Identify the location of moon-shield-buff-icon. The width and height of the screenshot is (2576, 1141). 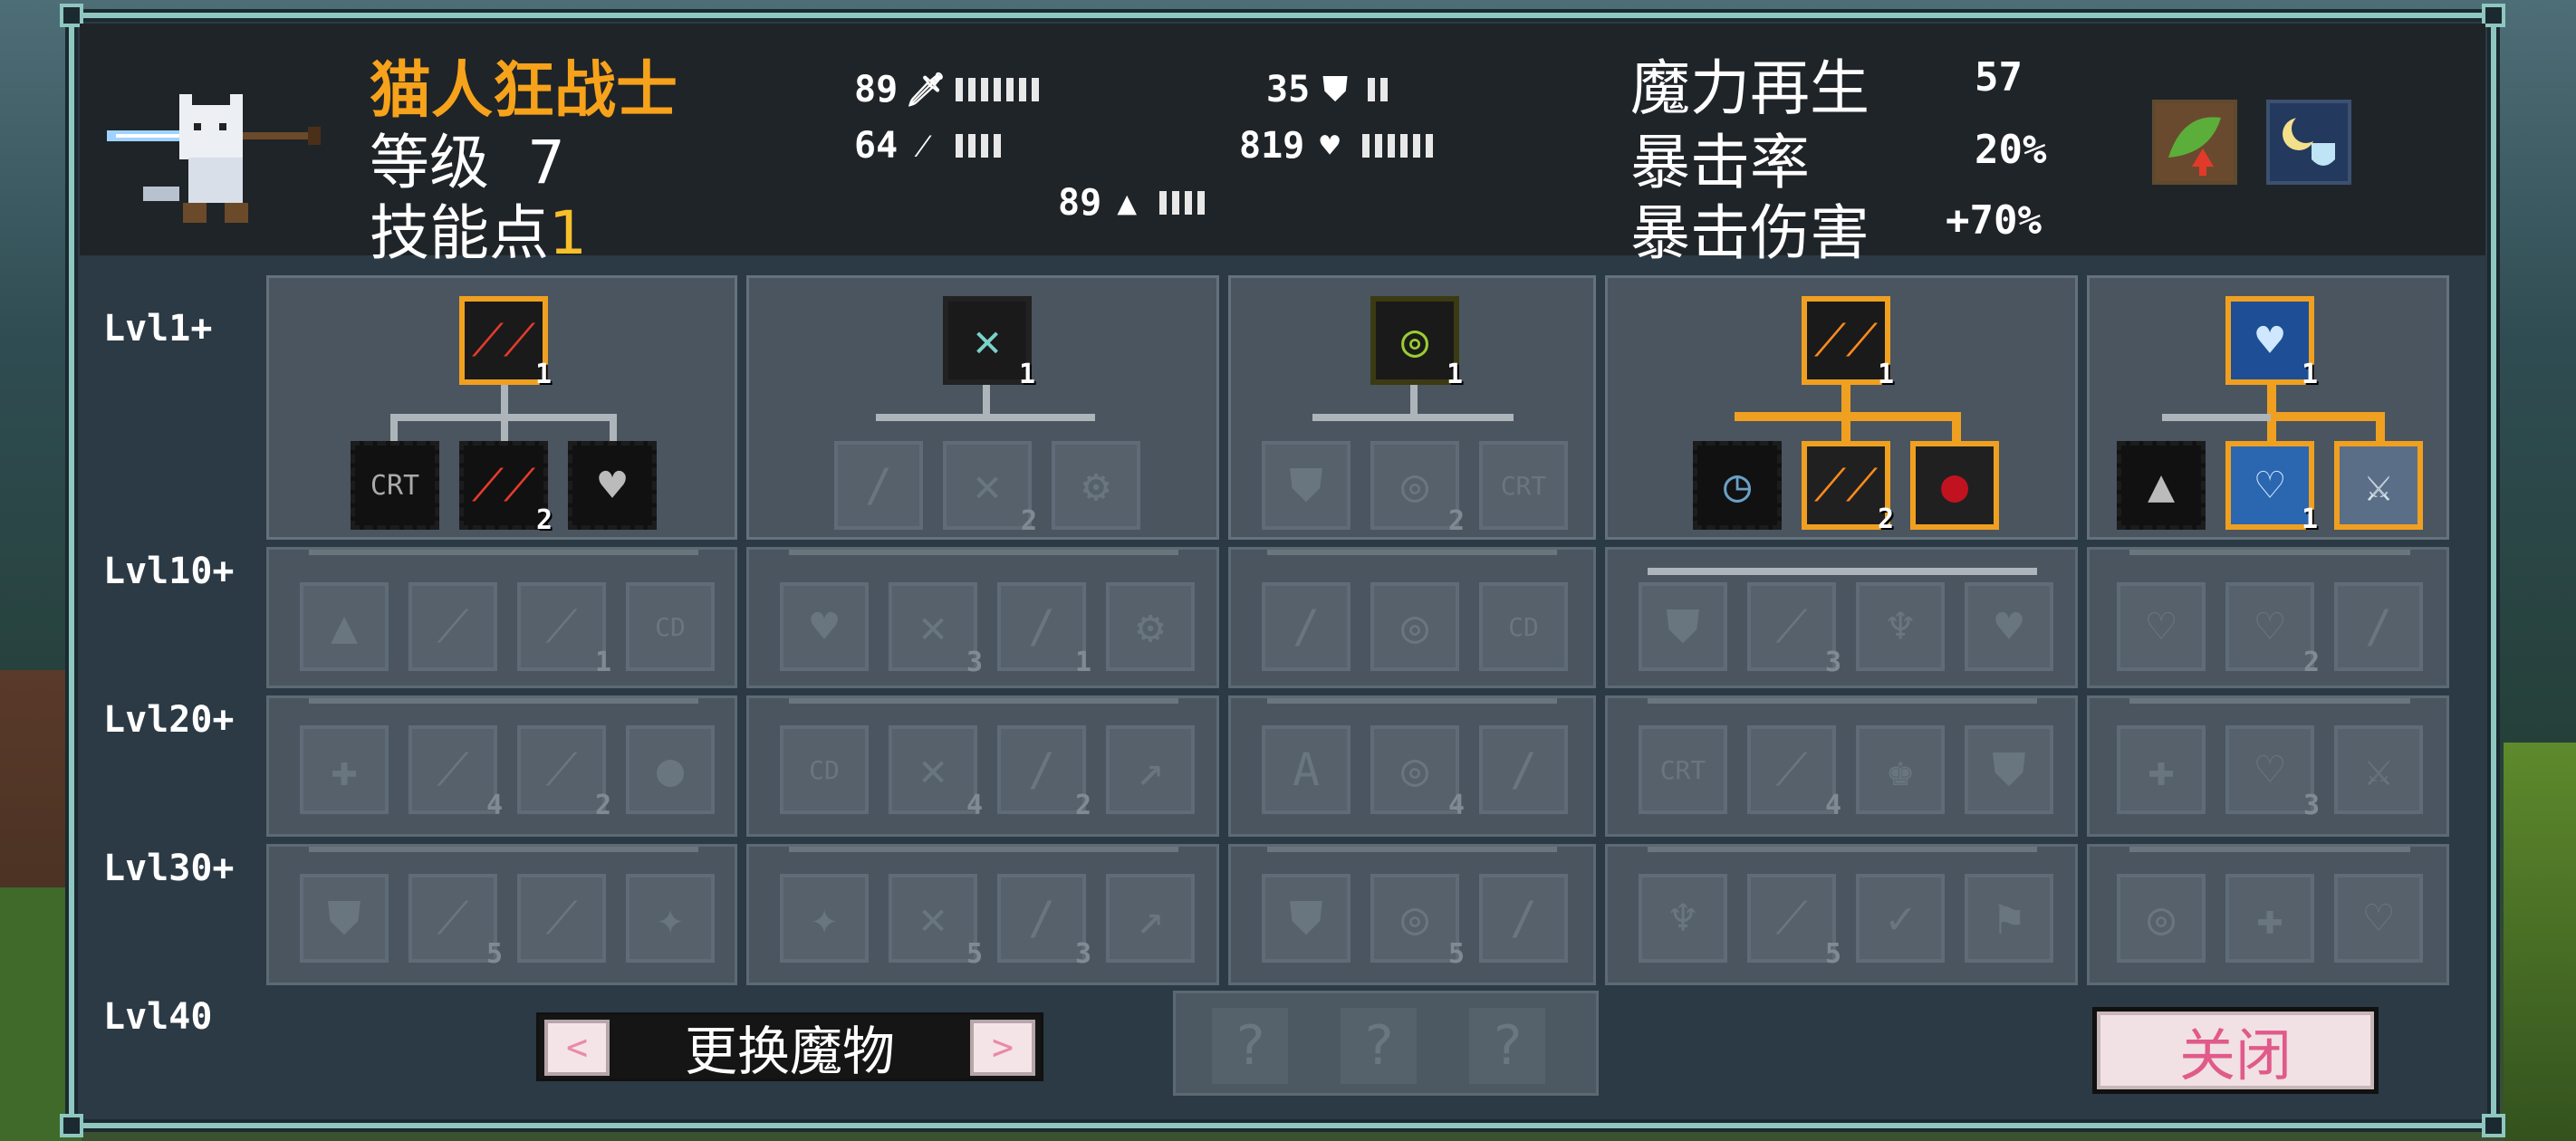
(2308, 143).